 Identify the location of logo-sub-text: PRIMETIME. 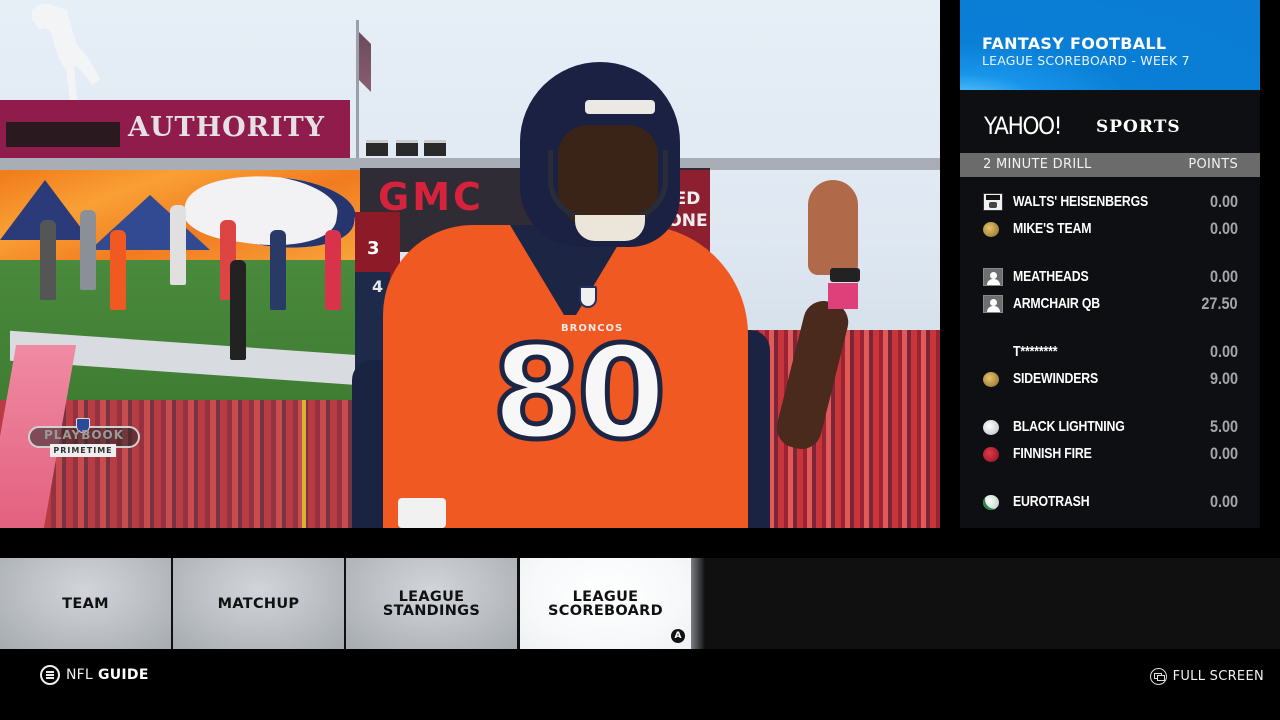
(83, 450).